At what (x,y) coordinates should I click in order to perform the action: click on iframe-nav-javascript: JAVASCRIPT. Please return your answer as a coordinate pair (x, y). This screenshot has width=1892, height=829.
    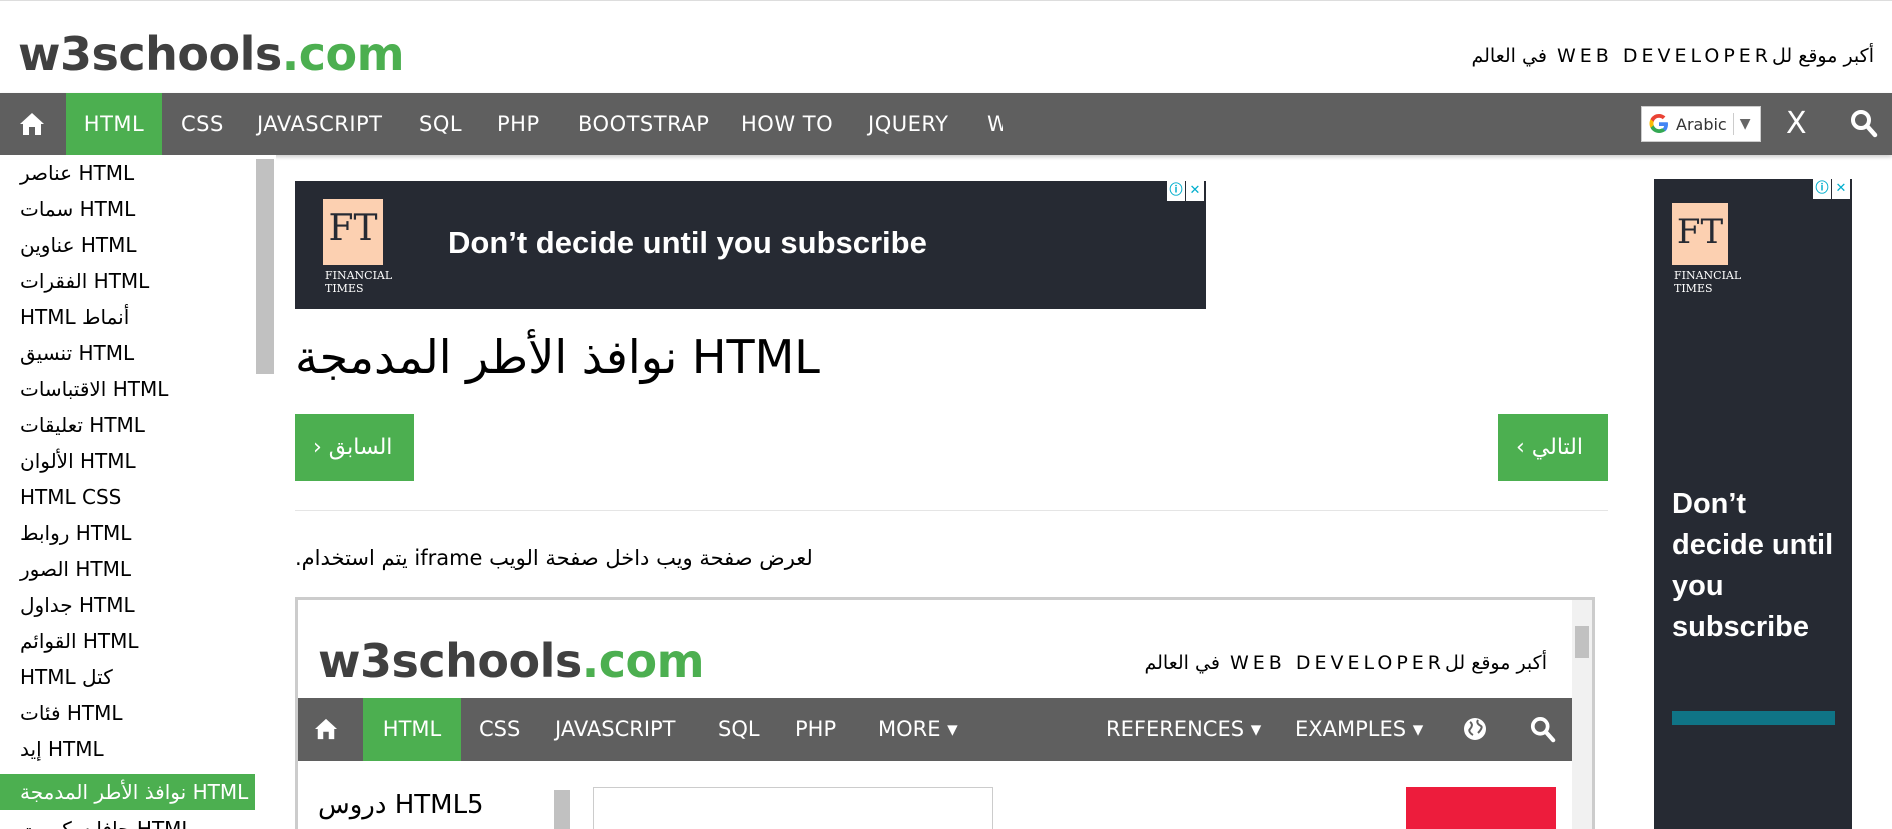
    Looking at the image, I should click on (615, 729).